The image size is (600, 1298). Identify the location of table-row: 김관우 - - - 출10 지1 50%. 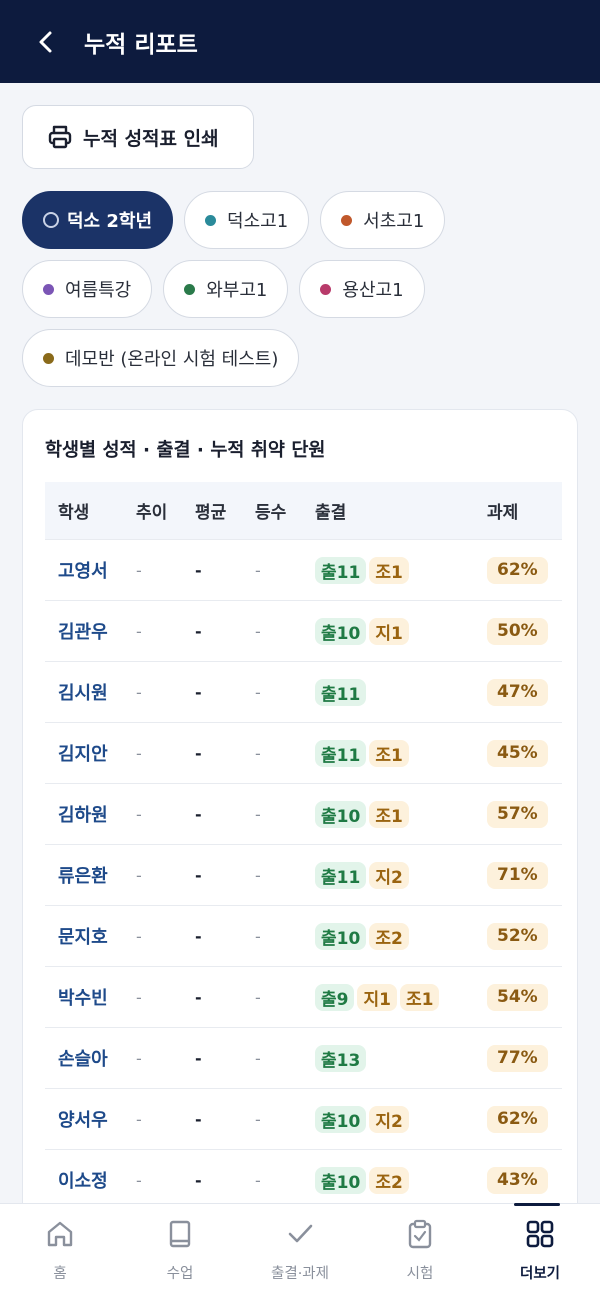
(303, 631).